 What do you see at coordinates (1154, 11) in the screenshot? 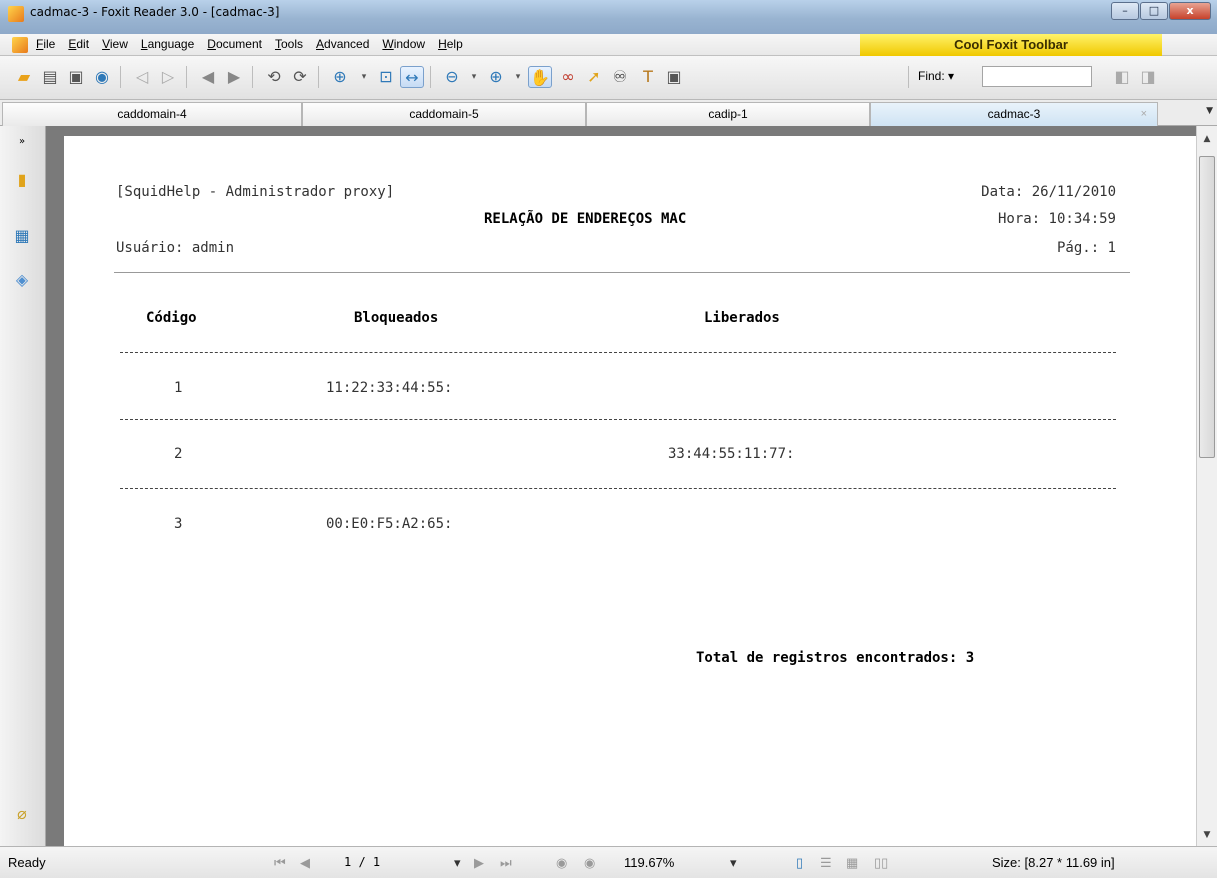
I see `maximize-button: □` at bounding box center [1154, 11].